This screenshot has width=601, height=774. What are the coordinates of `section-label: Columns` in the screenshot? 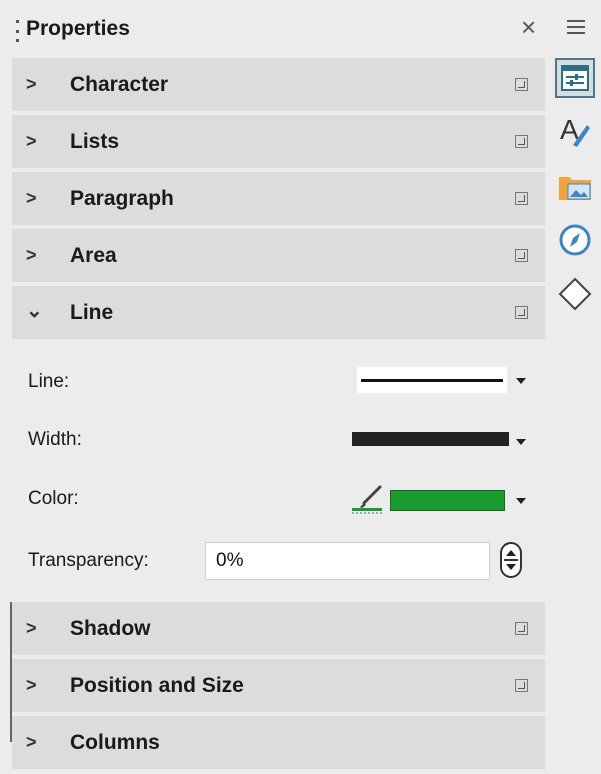 It's located at (115, 742).